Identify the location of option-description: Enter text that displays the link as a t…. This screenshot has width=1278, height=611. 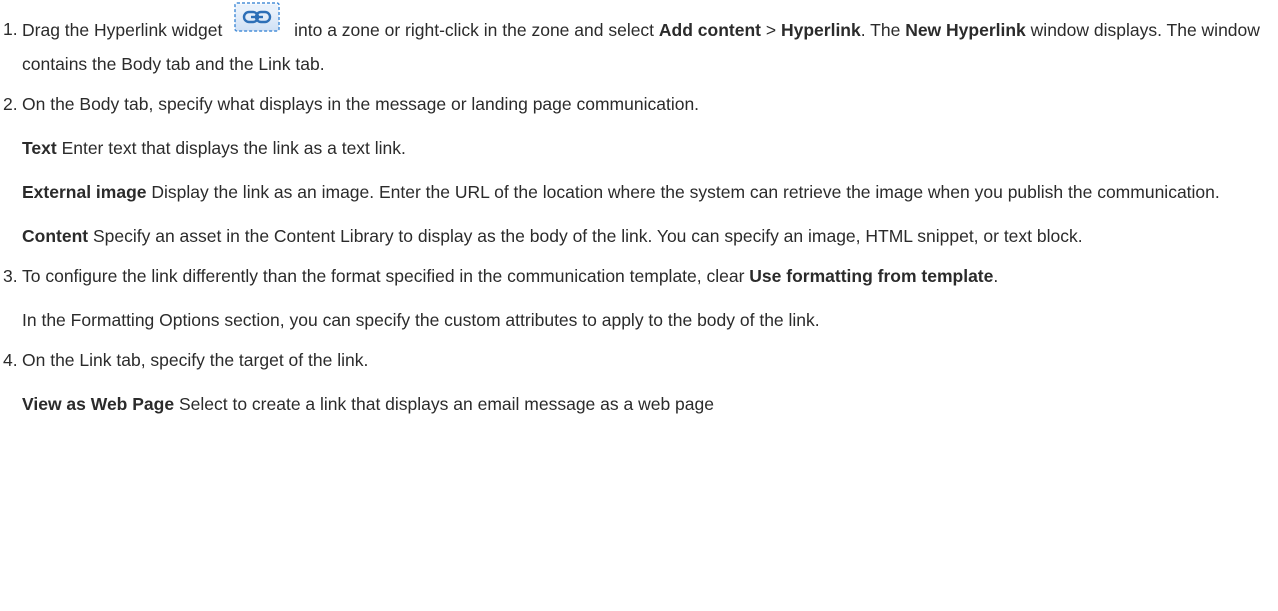
(233, 148).